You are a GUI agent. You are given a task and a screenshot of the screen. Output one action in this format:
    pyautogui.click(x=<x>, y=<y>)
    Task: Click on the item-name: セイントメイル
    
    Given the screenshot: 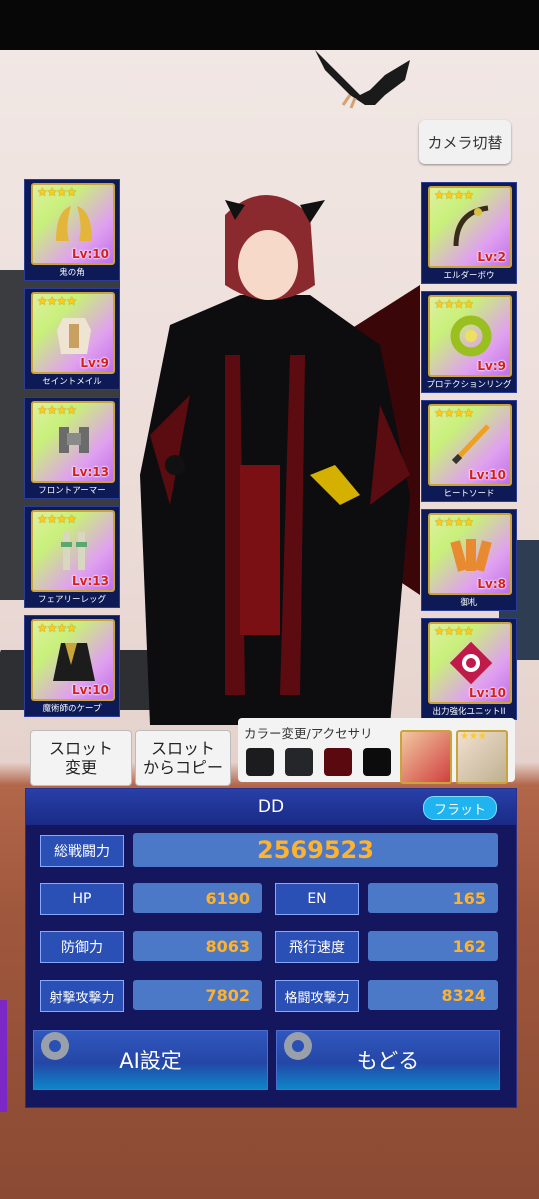 What is the action you would take?
    pyautogui.click(x=72, y=382)
    